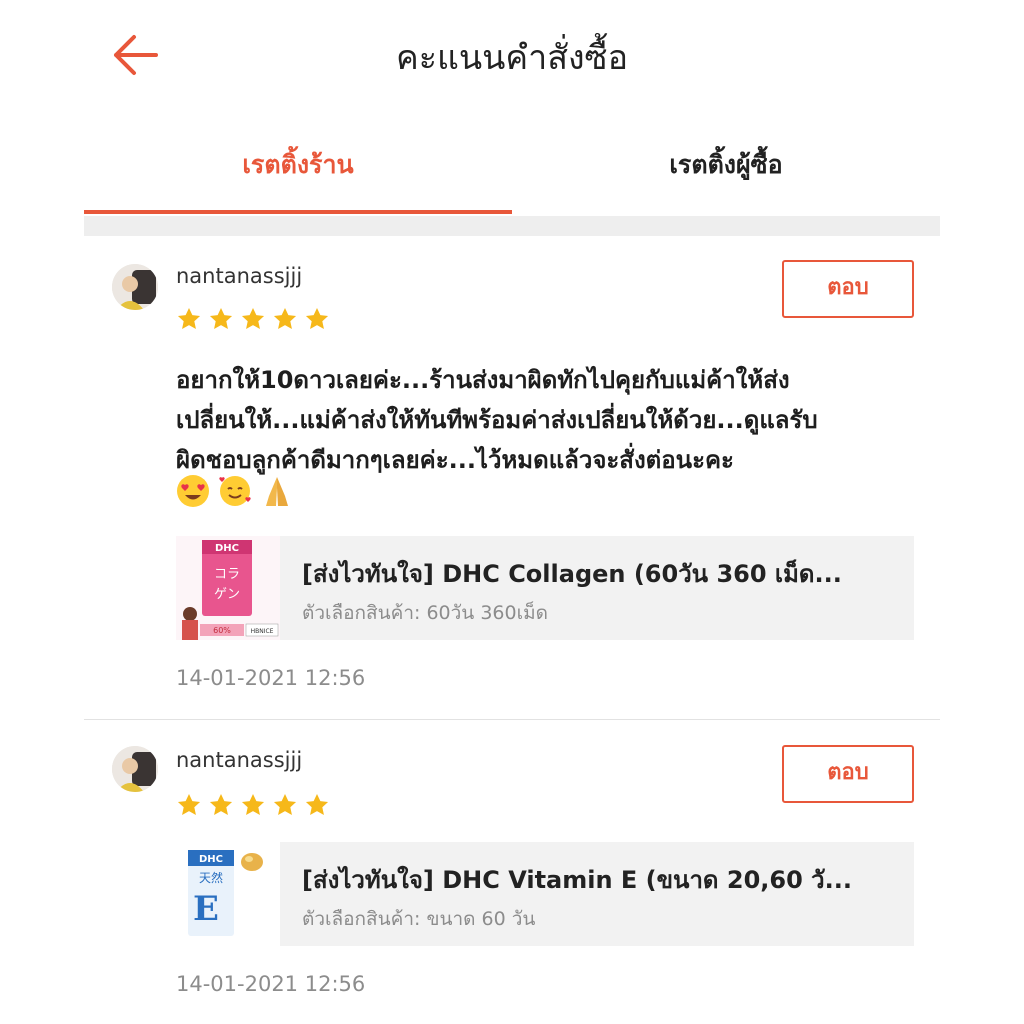  Describe the element at coordinates (512, 58) in the screenshot. I see `page-title: คะแนนคำสั่งซื้อ` at that location.